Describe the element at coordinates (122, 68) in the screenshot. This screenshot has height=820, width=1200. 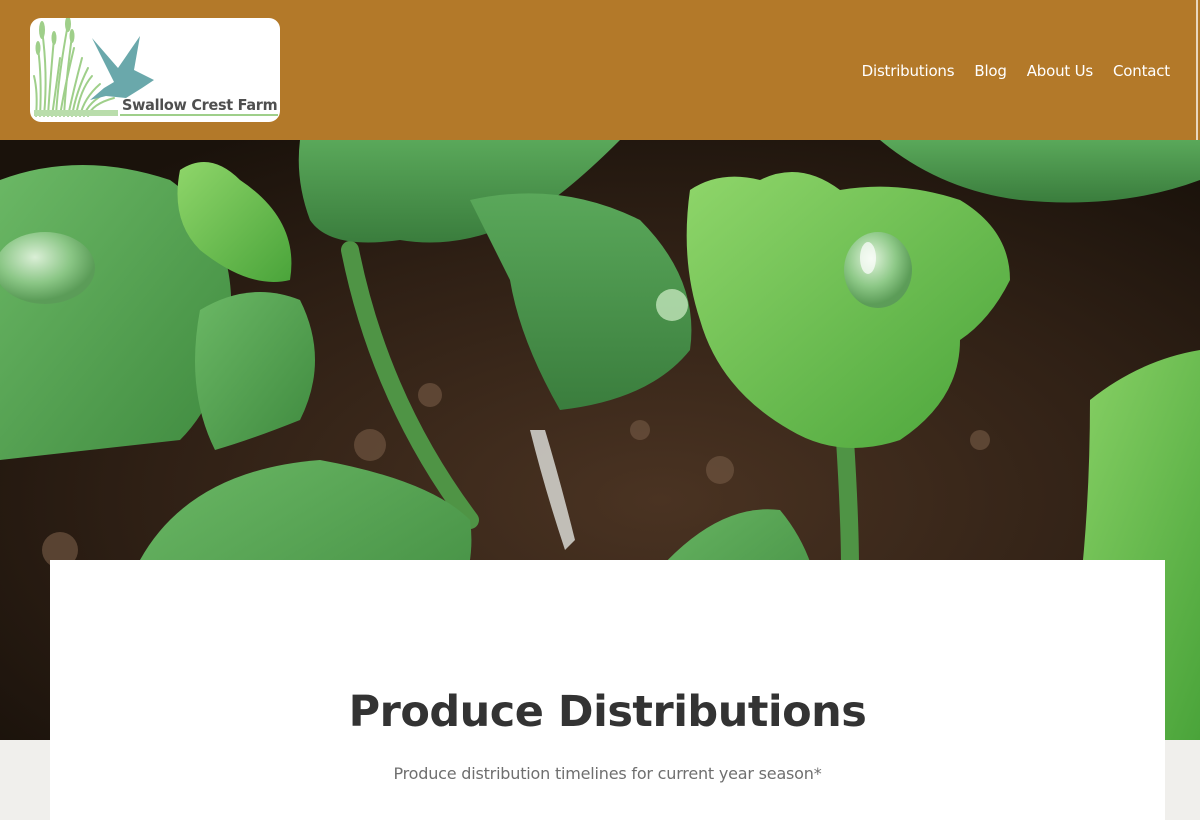
I see `swallow-icon` at that location.